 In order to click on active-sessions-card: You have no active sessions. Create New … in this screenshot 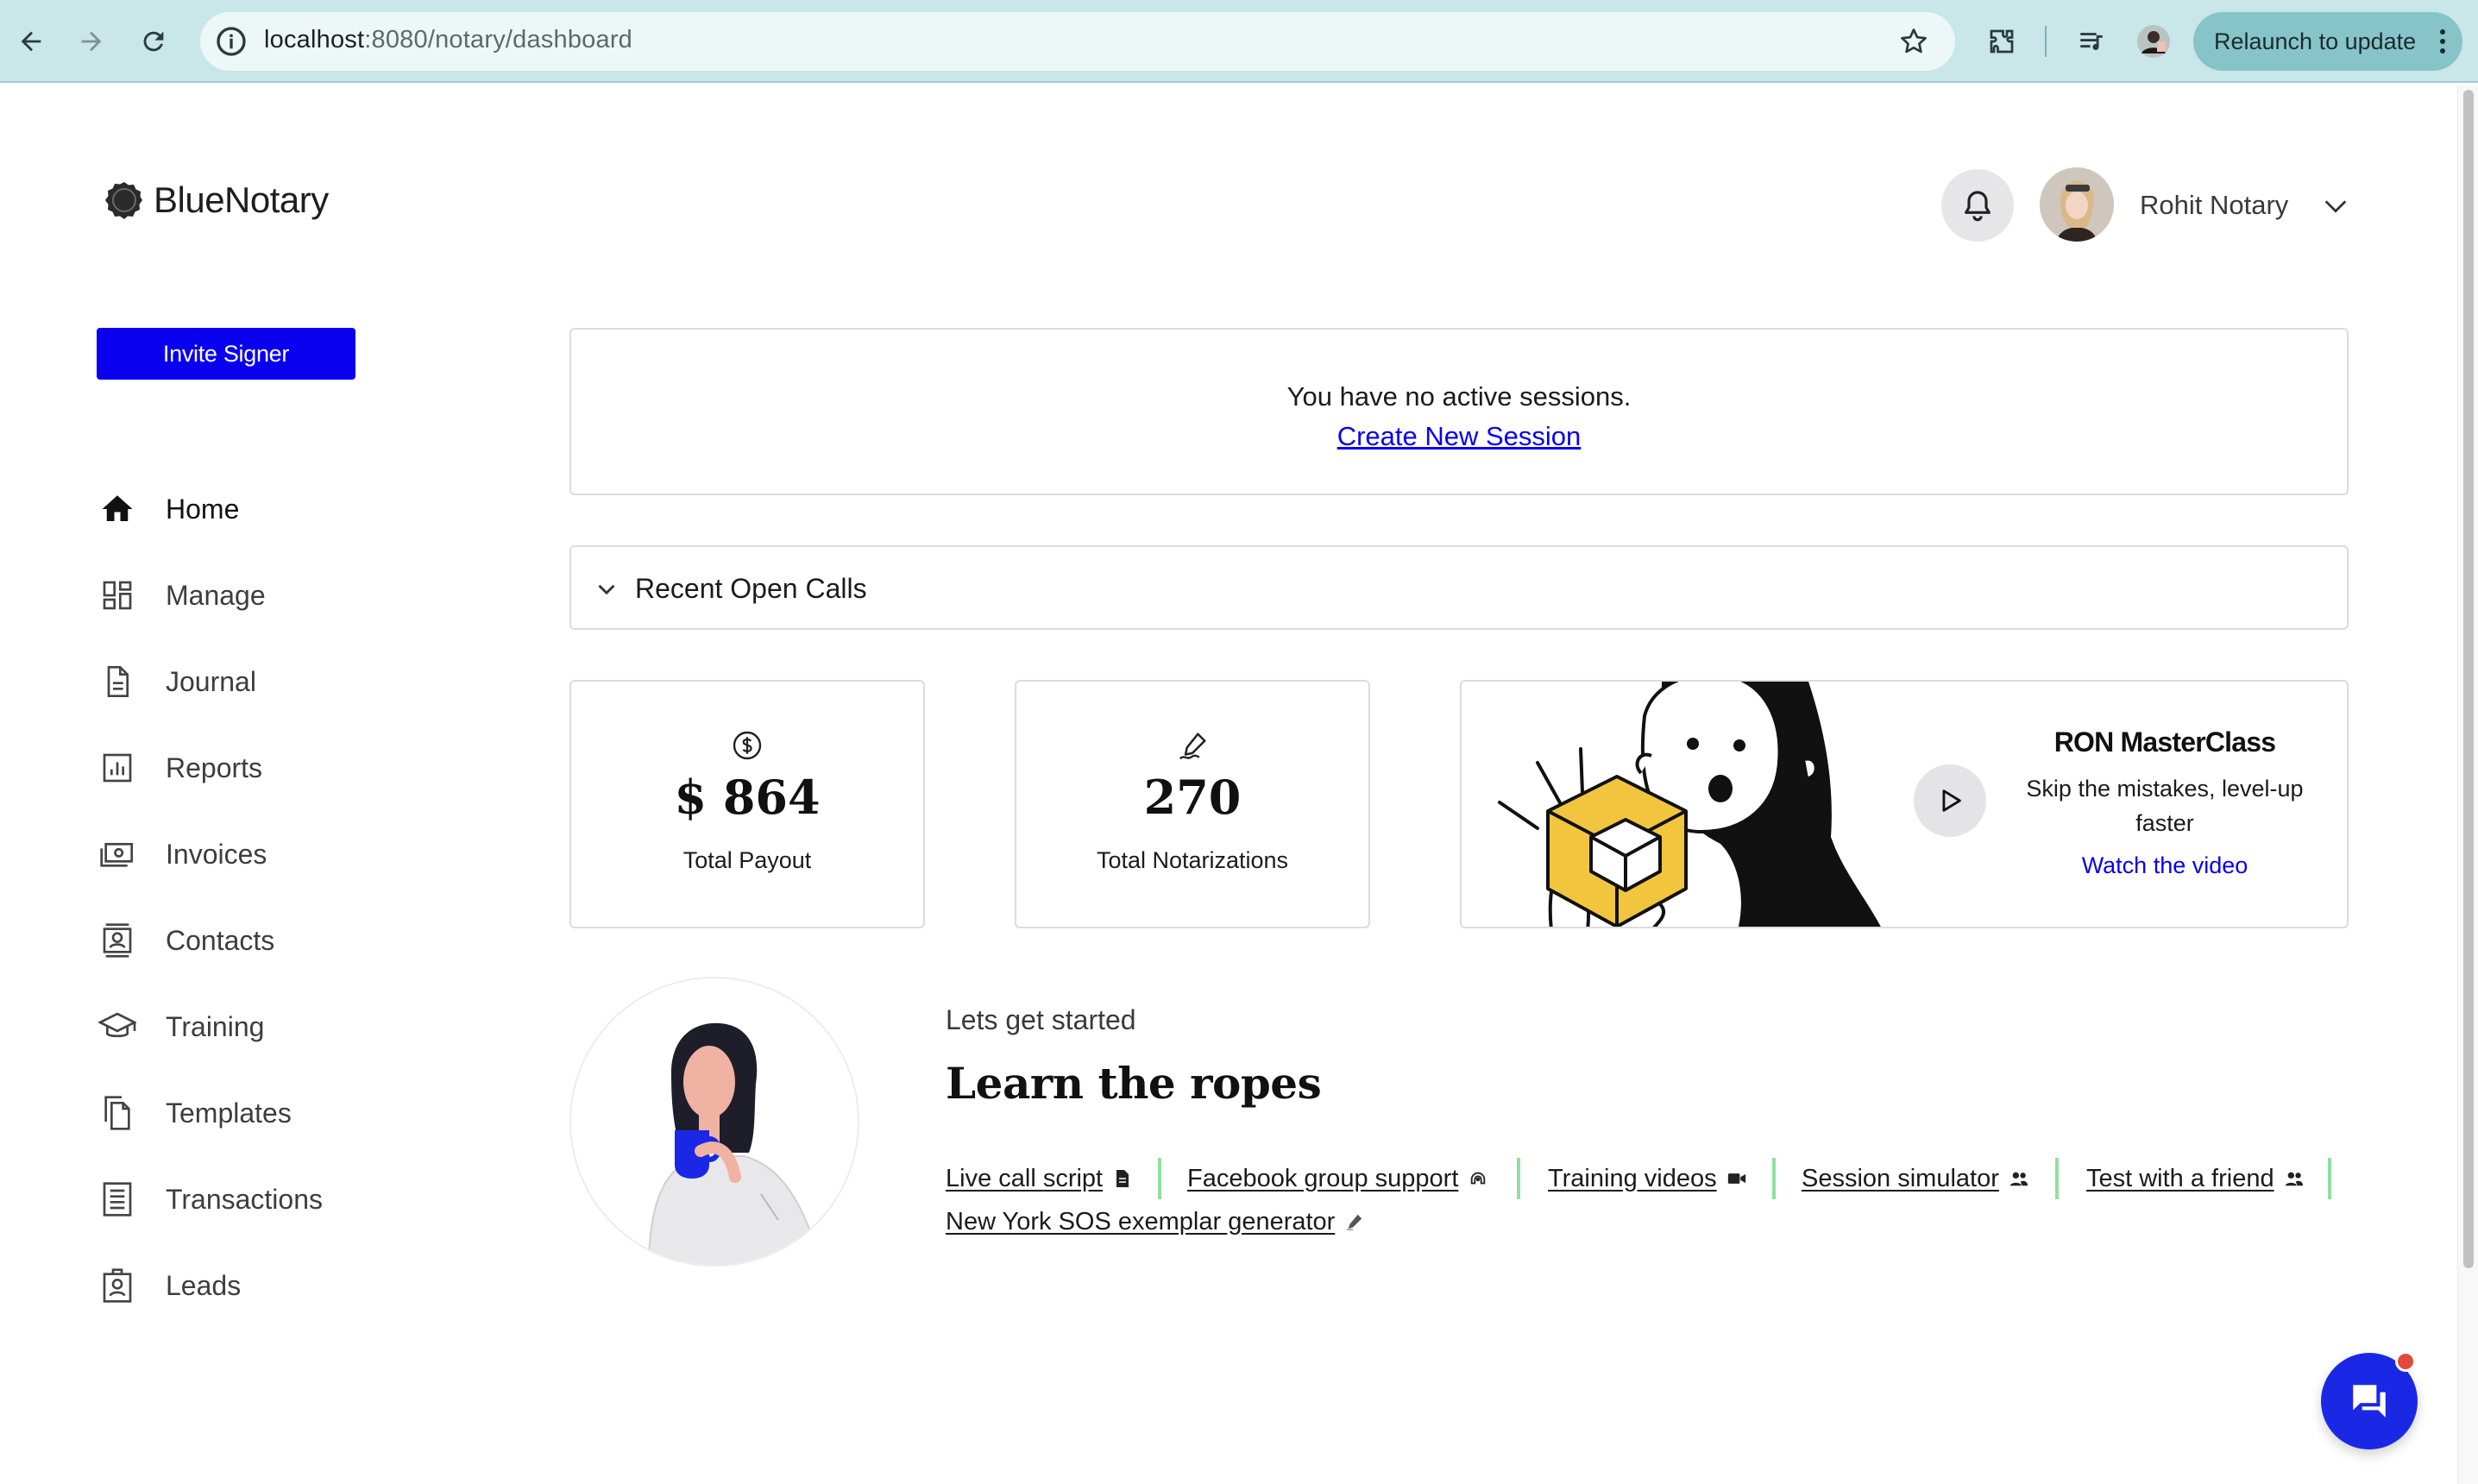, I will do `click(1459, 411)`.